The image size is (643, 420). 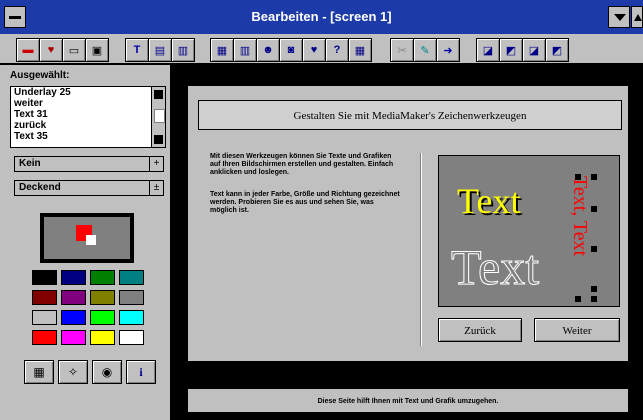 I want to click on grid-tool-button: ▦, so click(x=39, y=372).